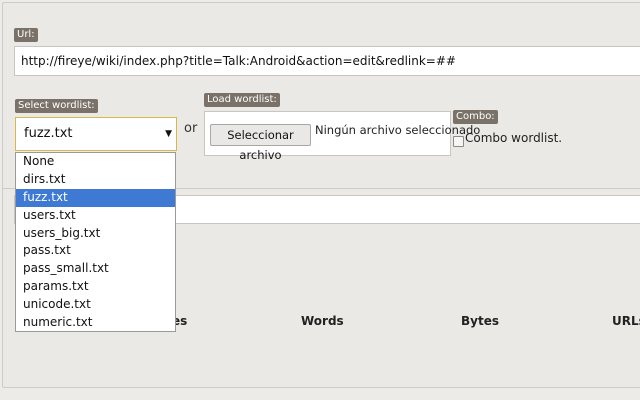 The height and width of the screenshot is (400, 640). I want to click on combo-wordlist-checkbox, so click(458, 141).